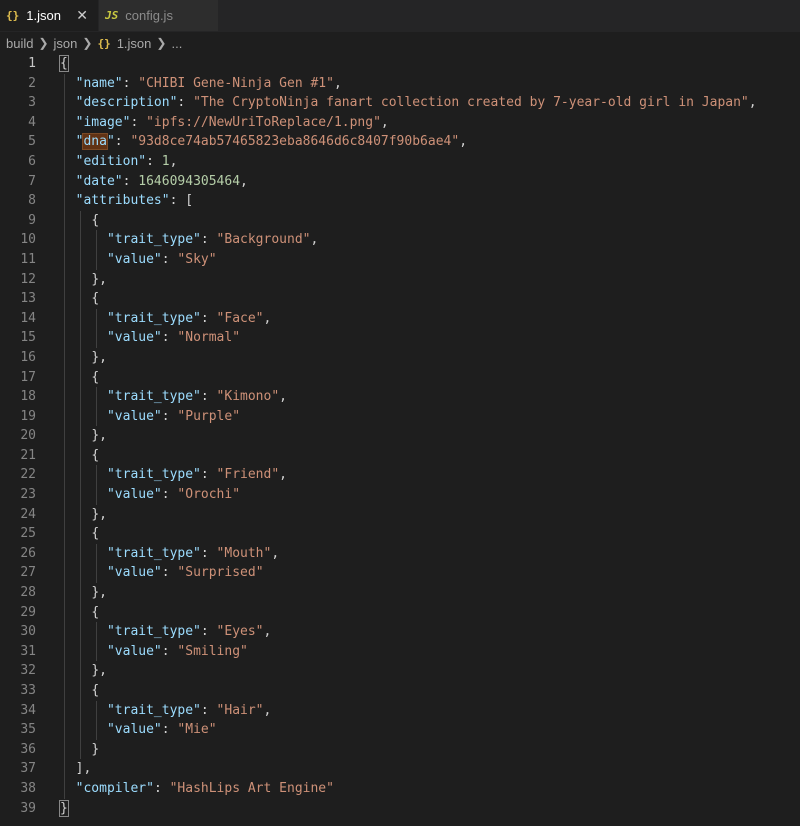 The width and height of the screenshot is (800, 826). Describe the element at coordinates (400, 612) in the screenshot. I see `code-line: 29 {` at that location.